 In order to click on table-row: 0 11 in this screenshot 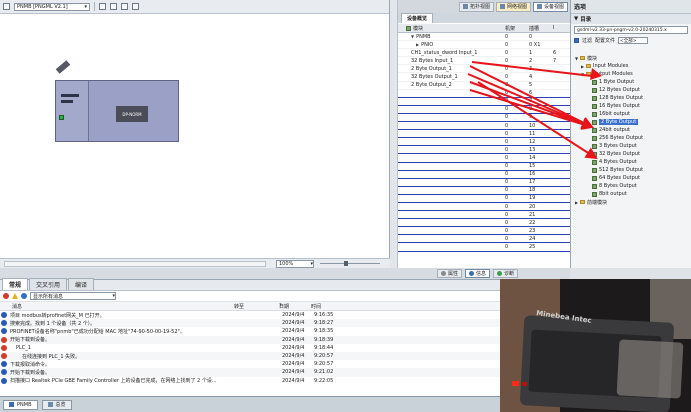, I will do `click(484, 134)`.